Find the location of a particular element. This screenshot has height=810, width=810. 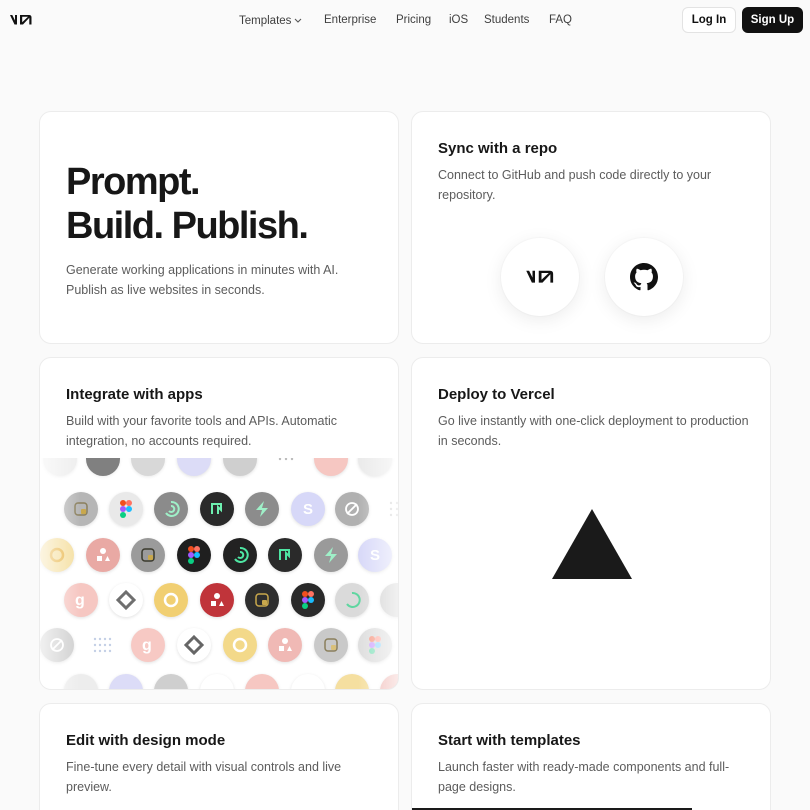

stripe-icon: S is located at coordinates (308, 509).